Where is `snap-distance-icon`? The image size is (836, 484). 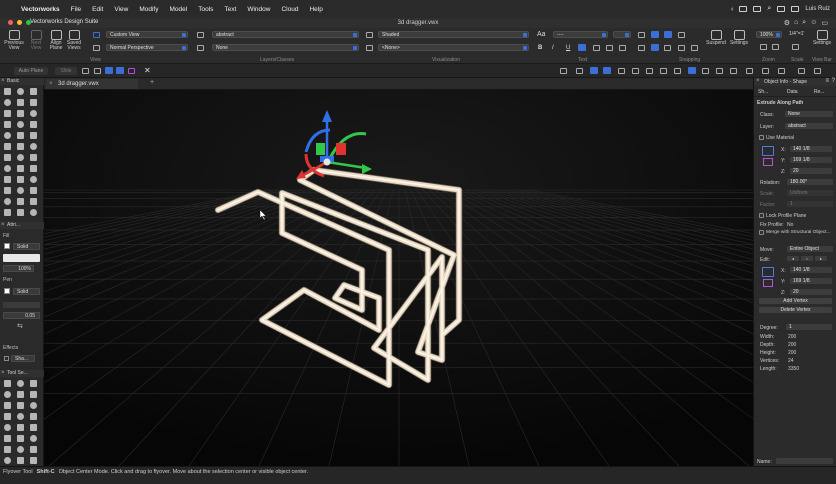
snap-distance-icon is located at coordinates (641, 48).